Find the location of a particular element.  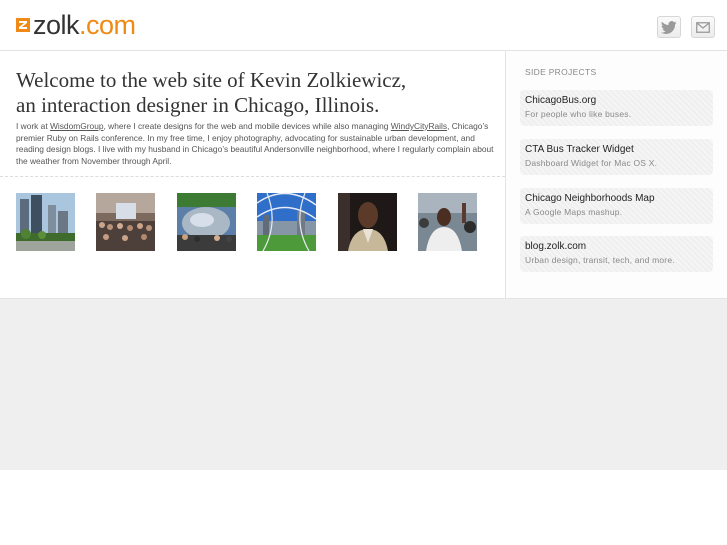

logo-mark-icon is located at coordinates (23, 25).